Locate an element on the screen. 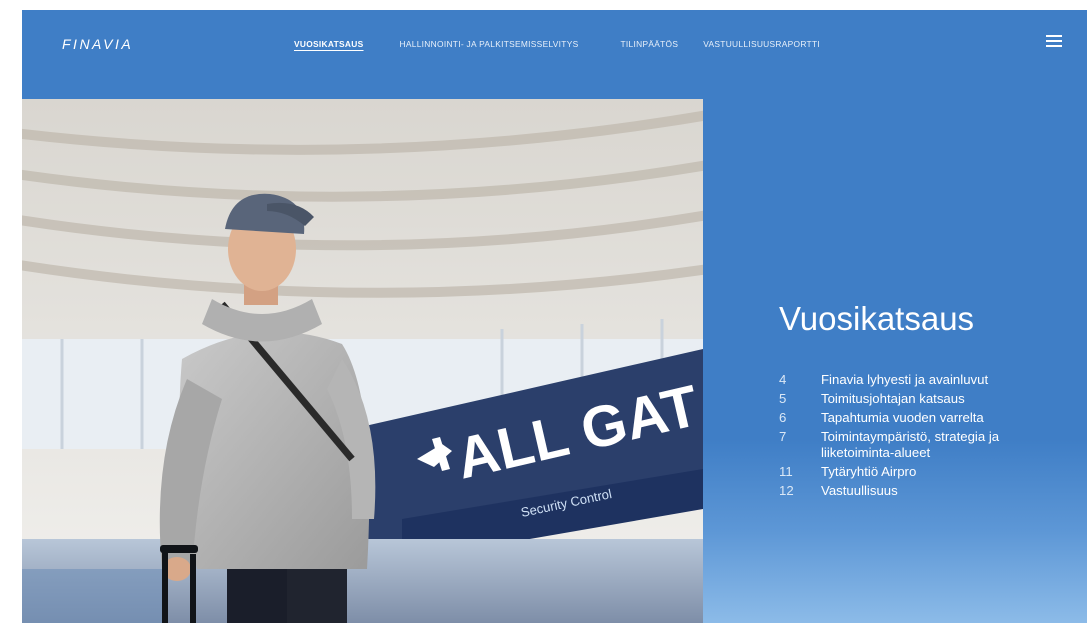 This screenshot has width=1087, height=623. toc-label: Finavia lyhyesti ja avainluvut is located at coordinates (905, 379).